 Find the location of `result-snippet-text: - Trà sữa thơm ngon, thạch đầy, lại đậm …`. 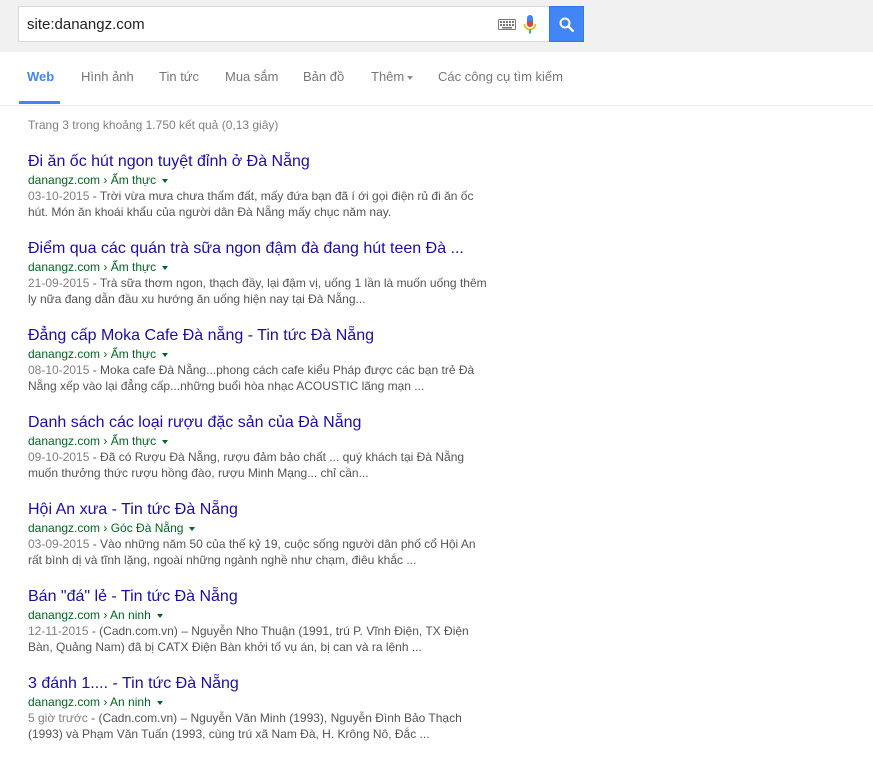

result-snippet-text: - Trà sữa thơm ngon, thạch đầy, lại đậm … is located at coordinates (257, 291).